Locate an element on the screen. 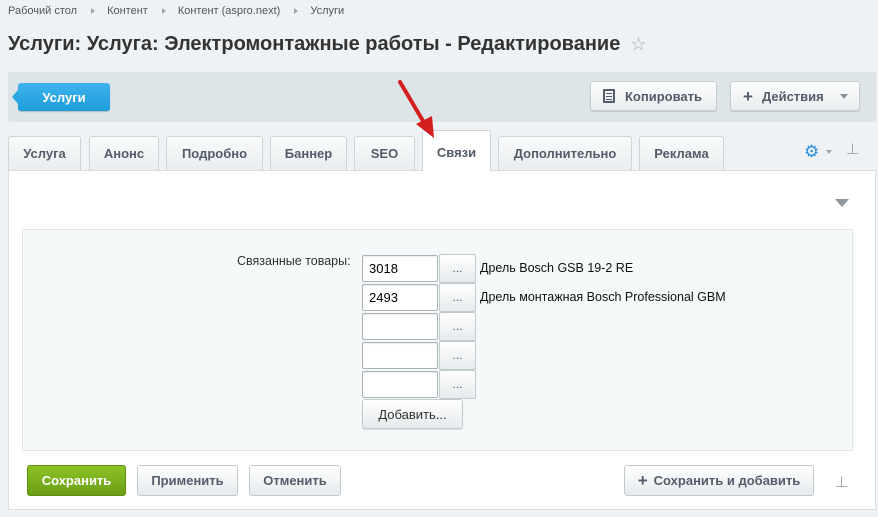  breadcrumb-item: Услуги is located at coordinates (327, 11).